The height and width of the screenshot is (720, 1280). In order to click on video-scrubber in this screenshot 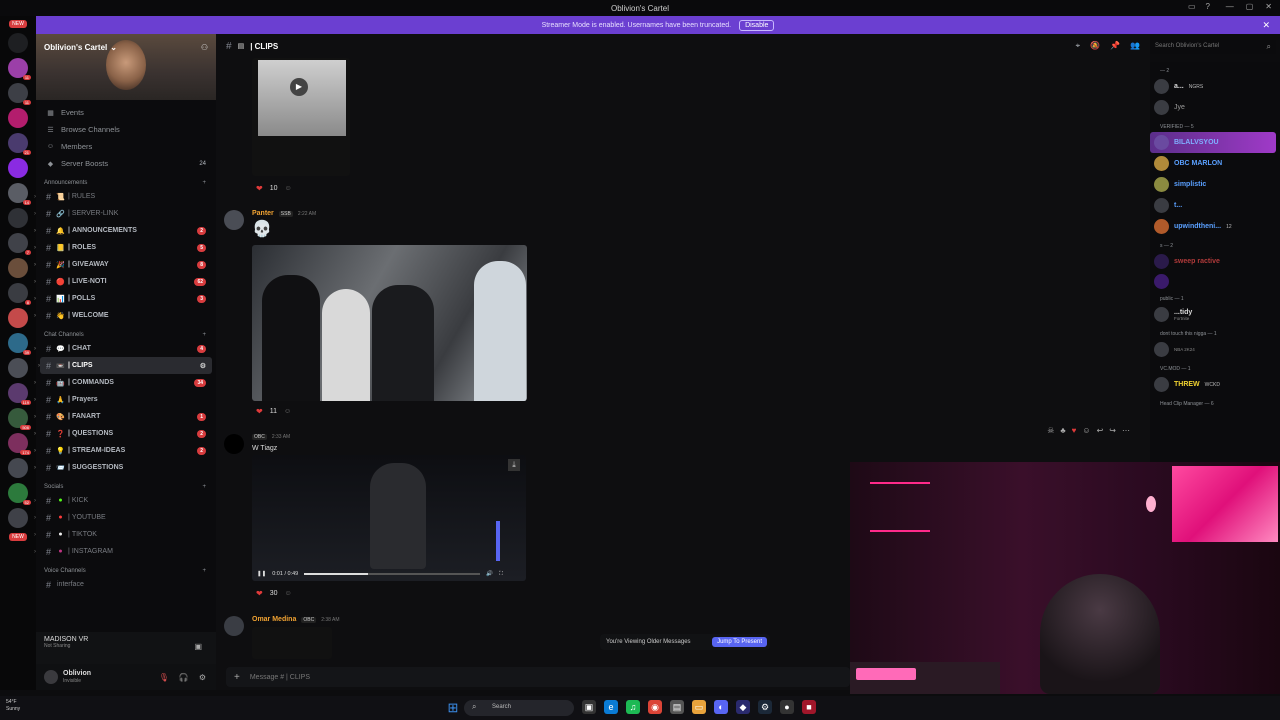, I will do `click(392, 574)`.